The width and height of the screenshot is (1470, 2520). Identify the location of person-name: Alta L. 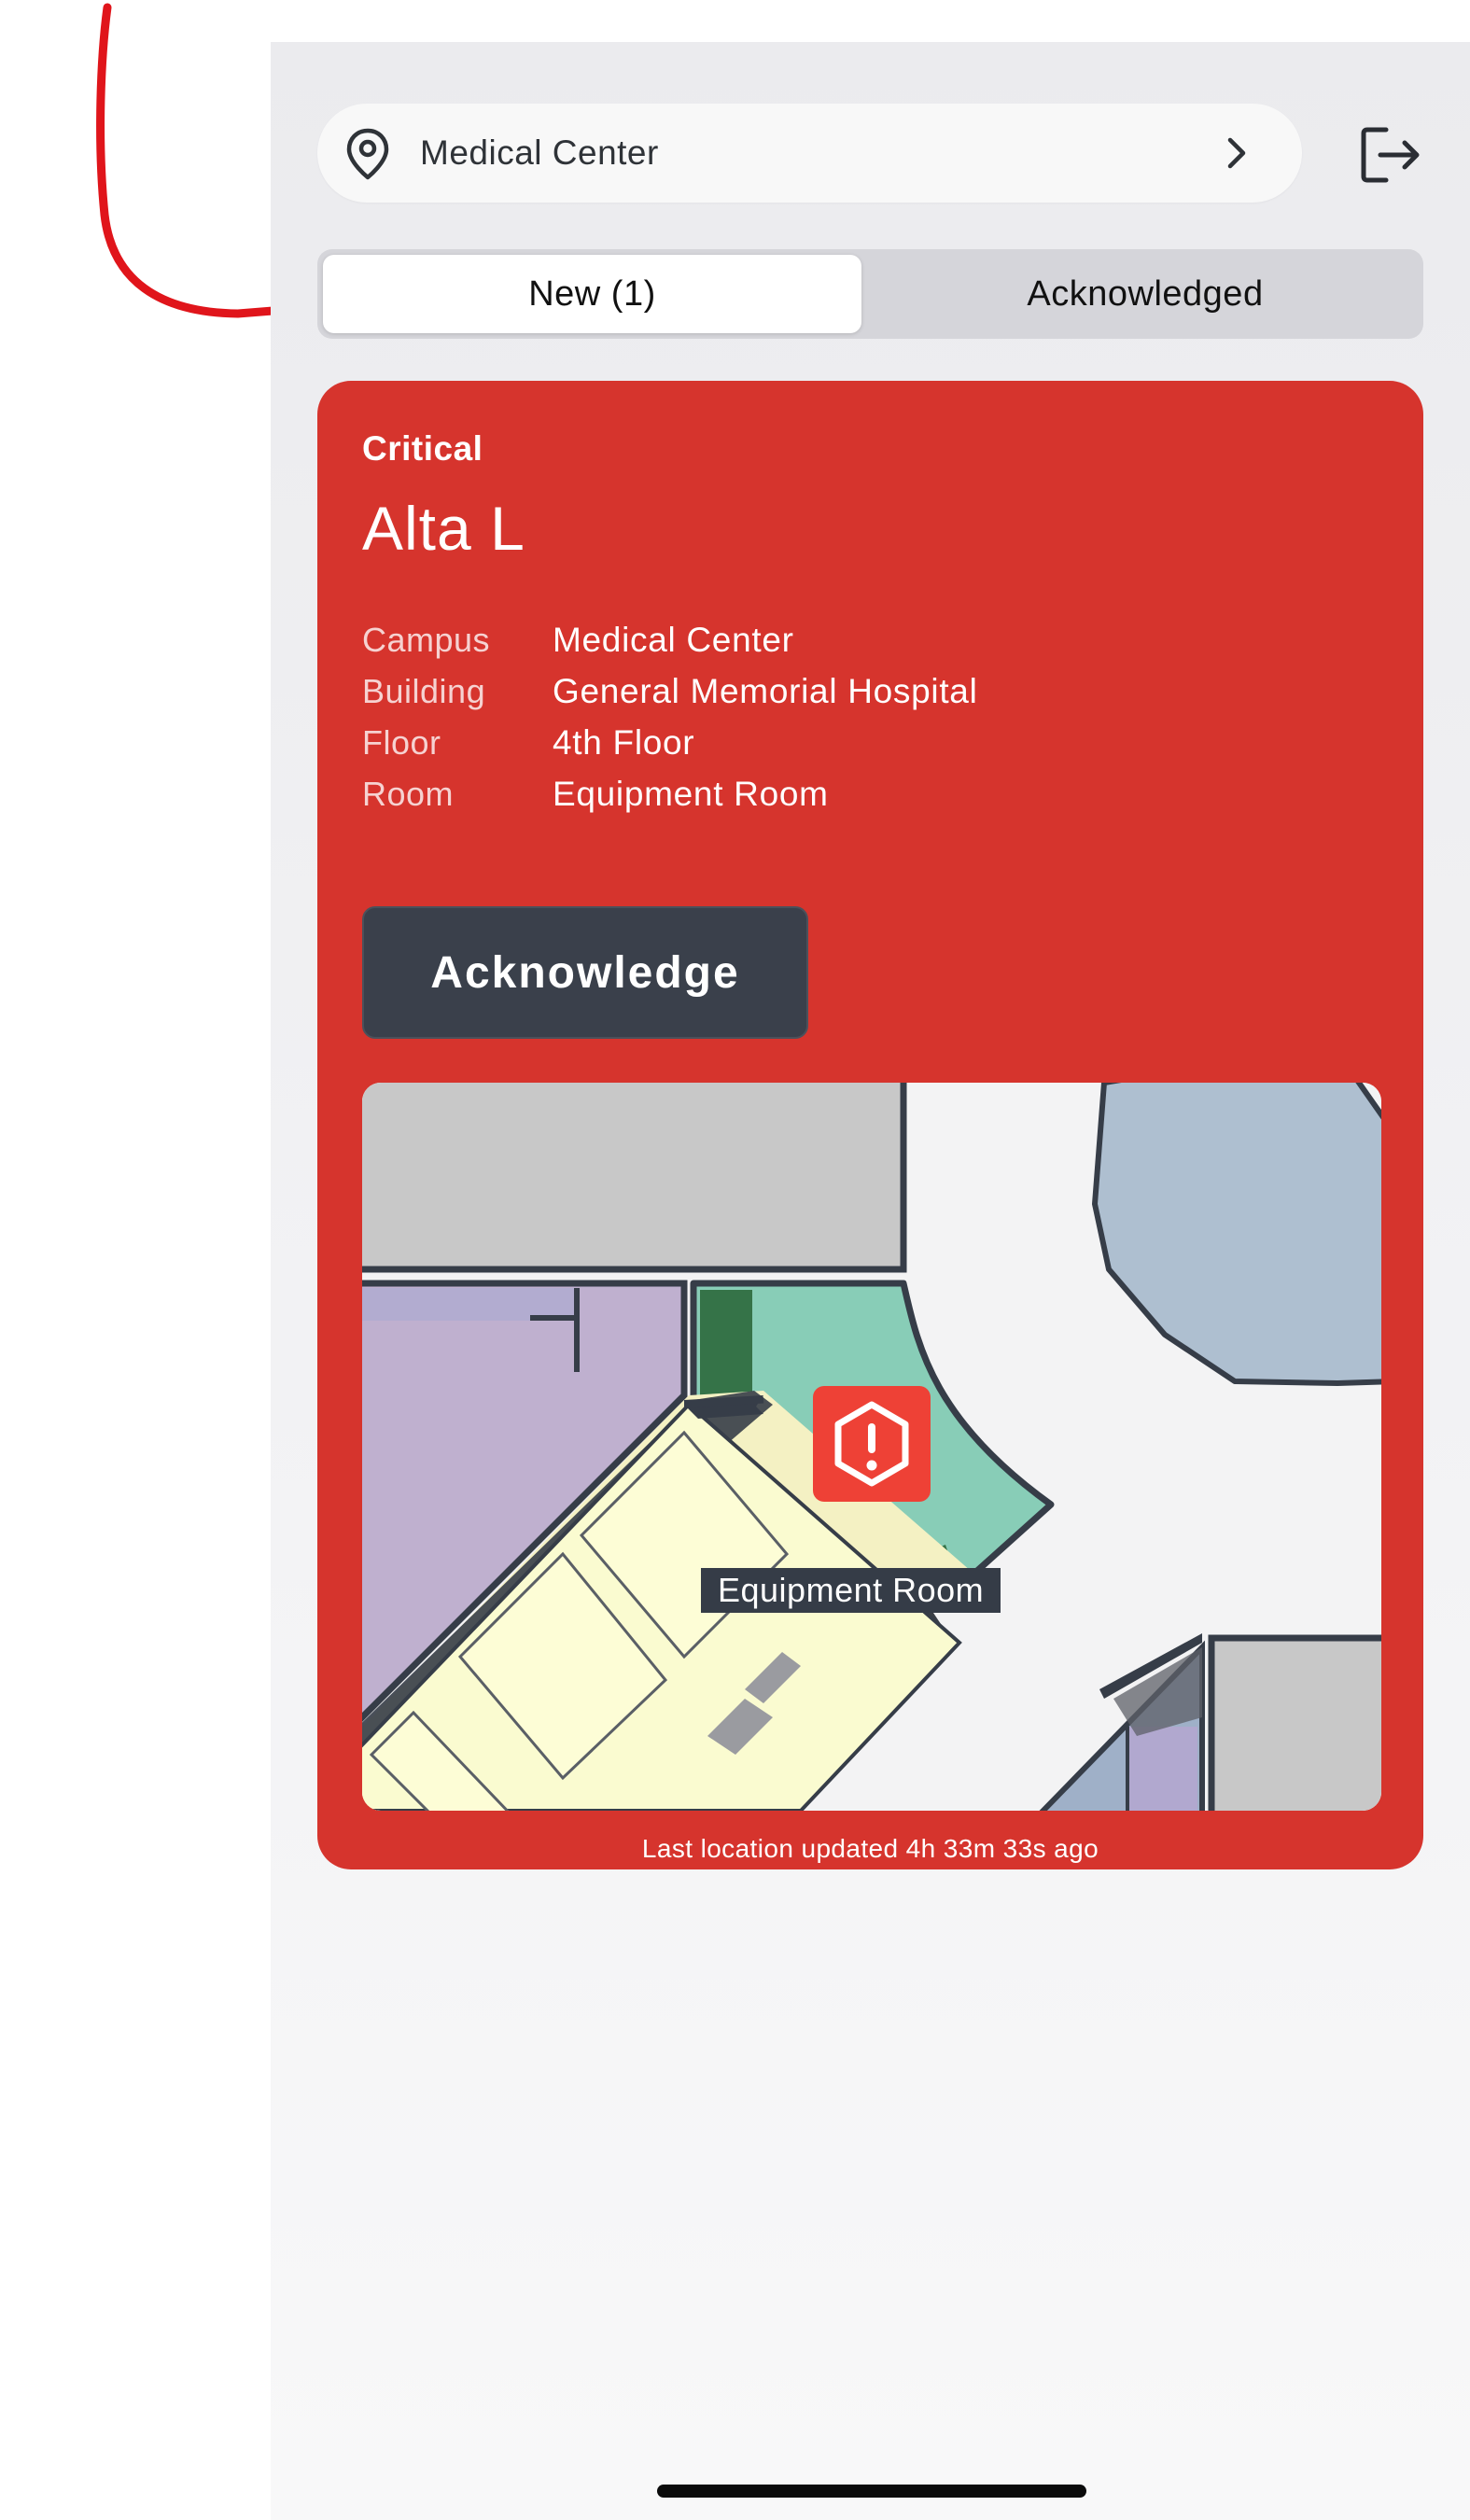
(443, 528).